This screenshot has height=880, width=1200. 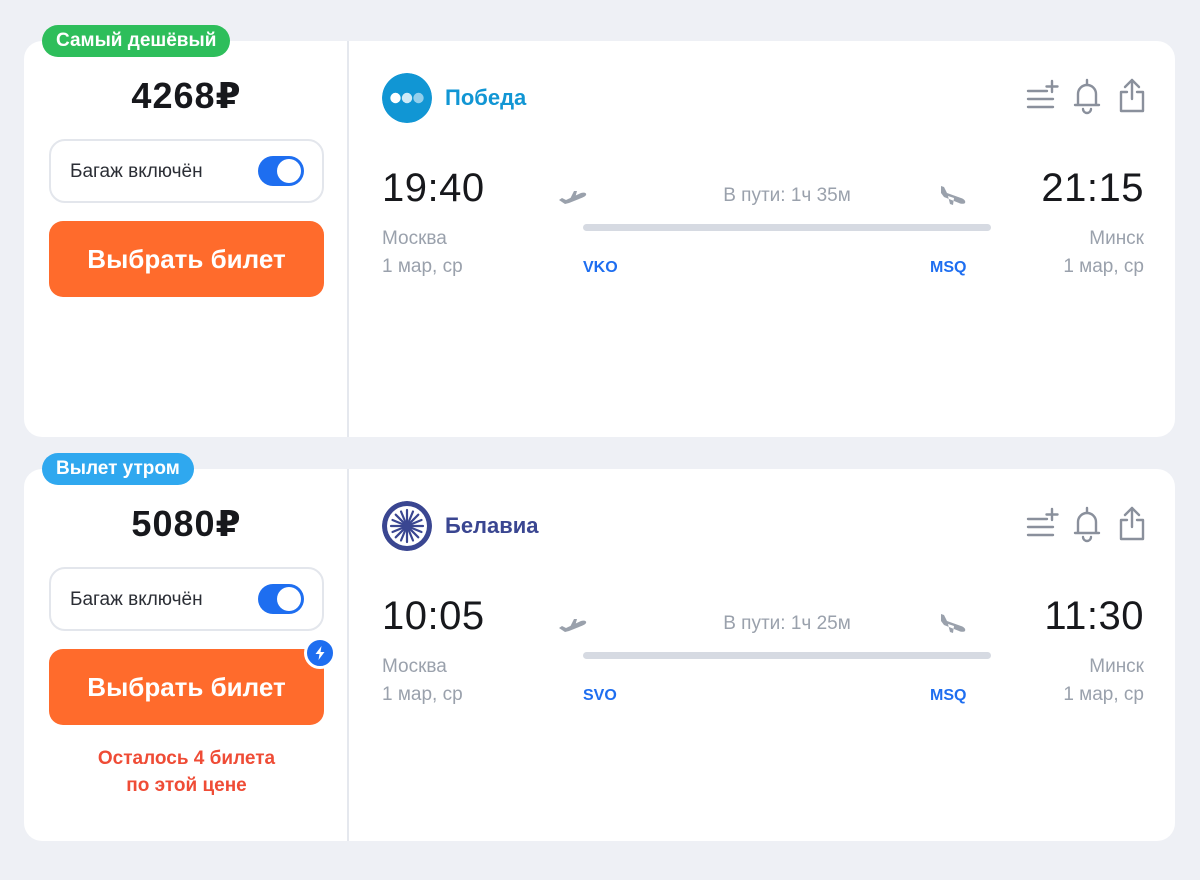 What do you see at coordinates (600, 696) in the screenshot?
I see `departure-airport-code: SVO` at bounding box center [600, 696].